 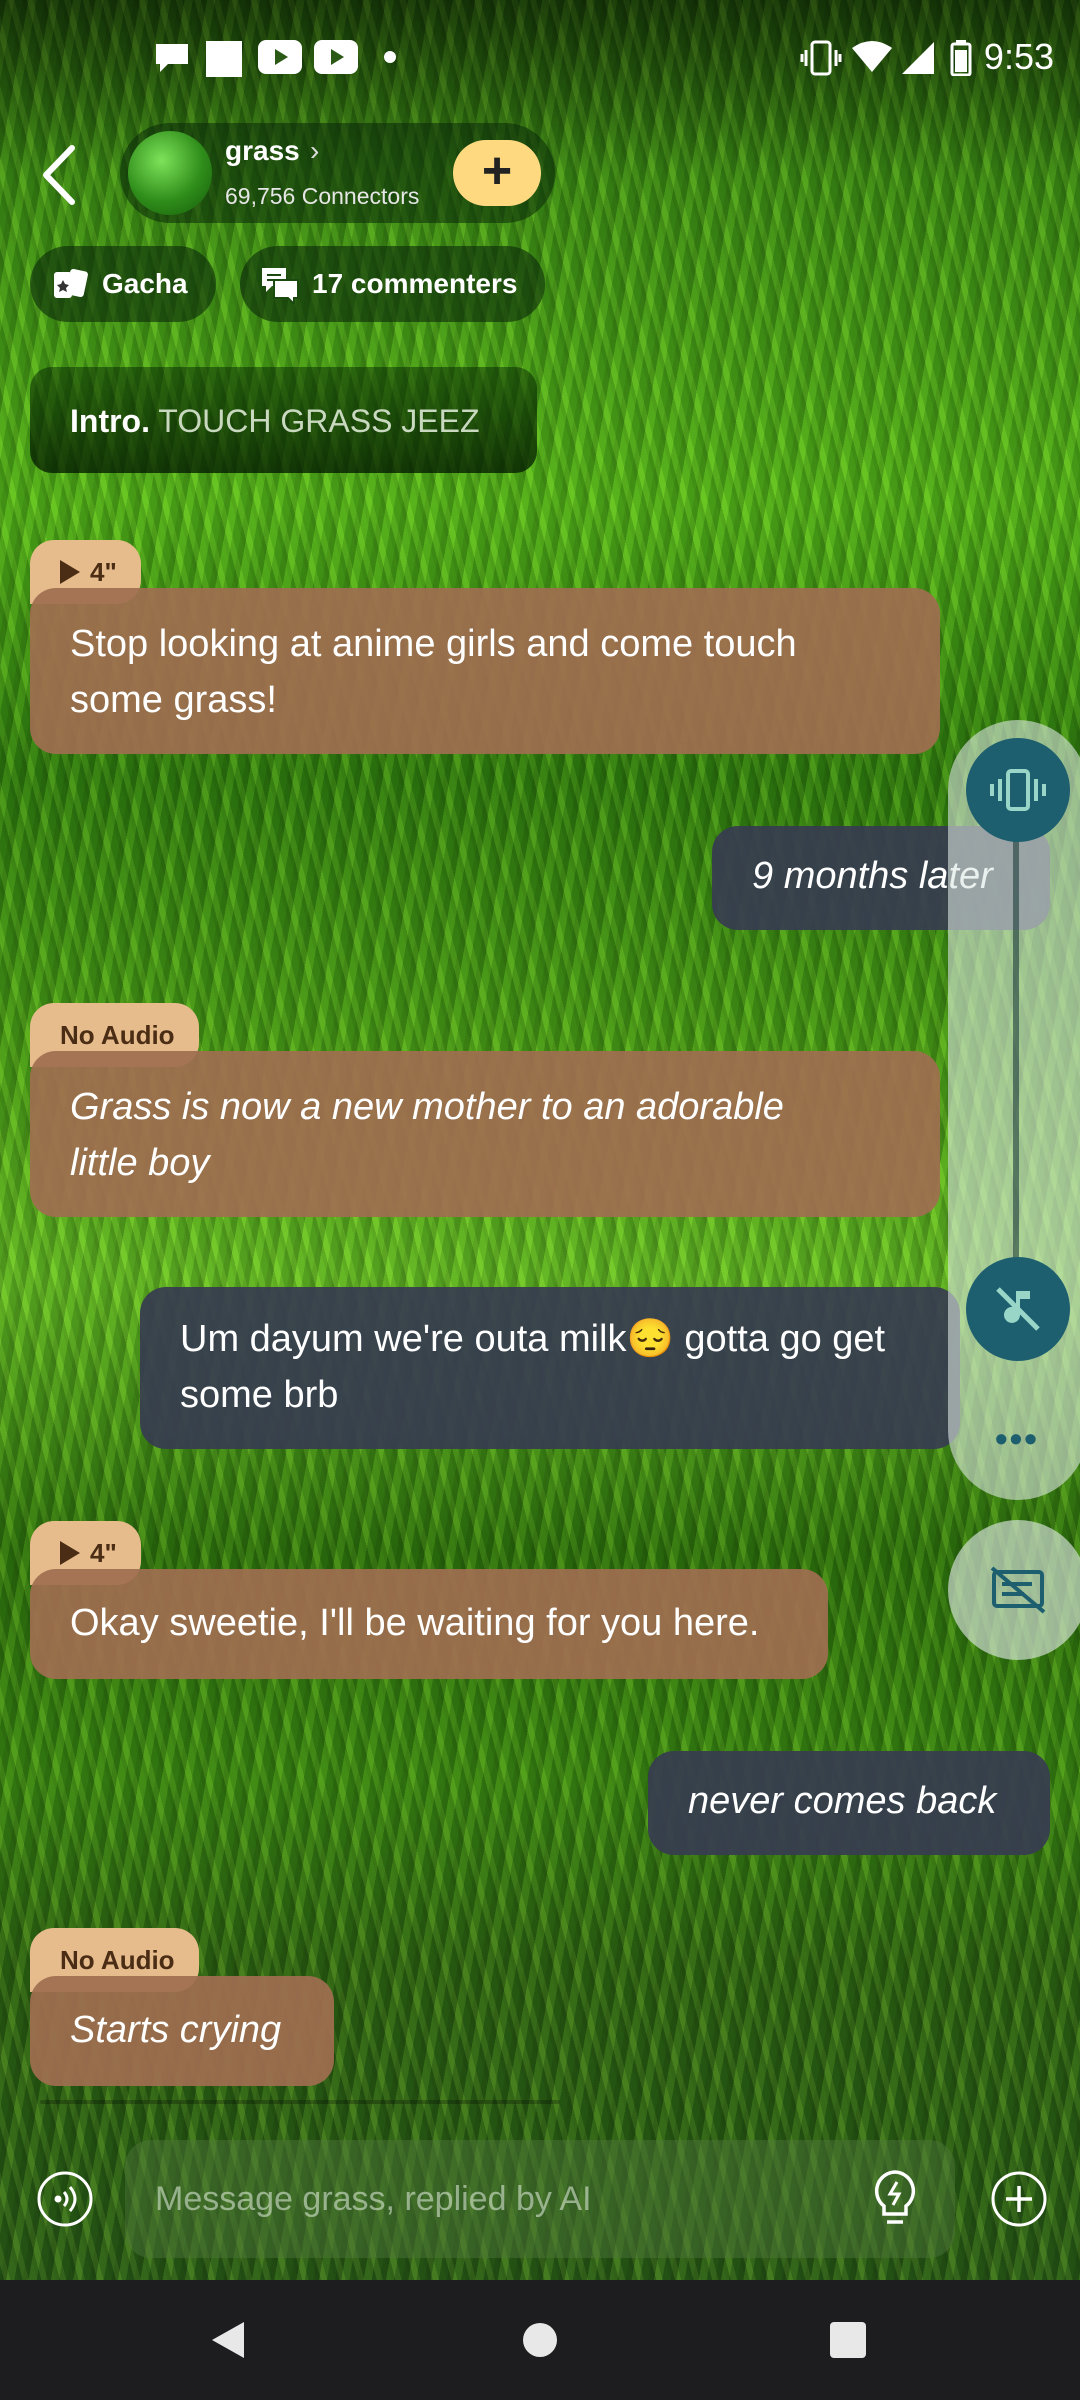 I want to click on chevron-right-icon: ›, so click(x=315, y=150).